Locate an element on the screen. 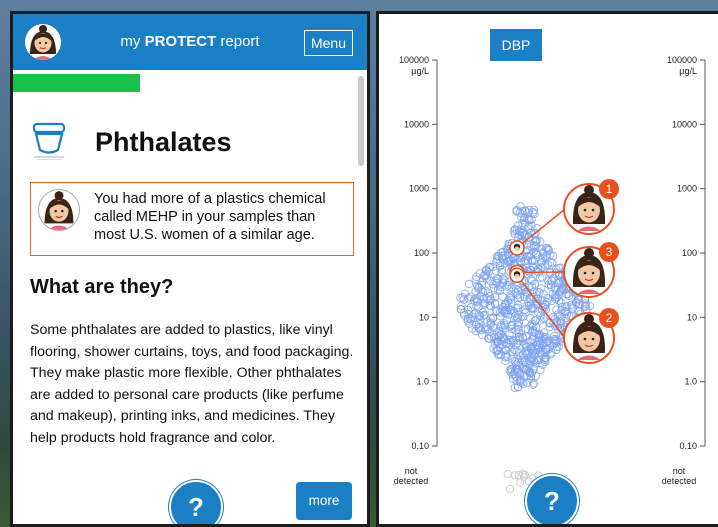  right-not-detected-label: detected is located at coordinates (679, 481).